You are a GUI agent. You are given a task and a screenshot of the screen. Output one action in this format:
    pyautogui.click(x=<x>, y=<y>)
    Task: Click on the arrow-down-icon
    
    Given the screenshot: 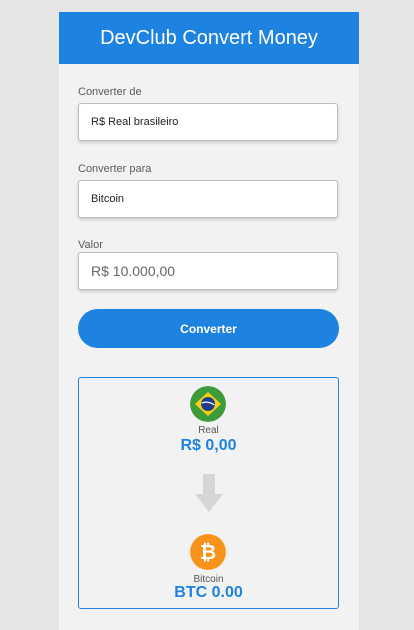 What is the action you would take?
    pyautogui.click(x=209, y=493)
    